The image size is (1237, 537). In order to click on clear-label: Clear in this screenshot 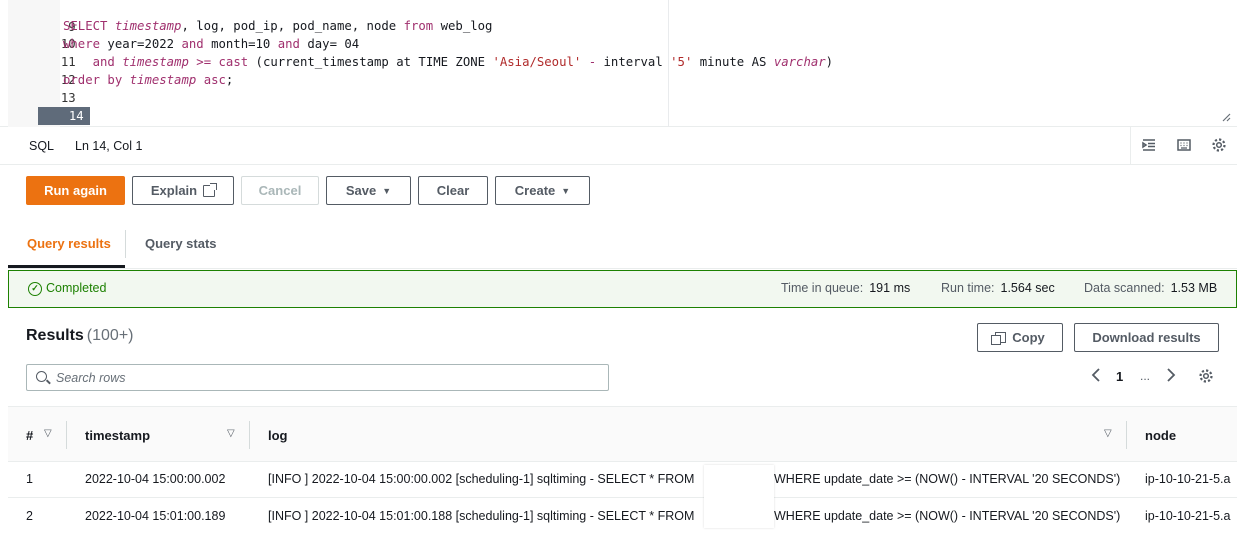, I will do `click(453, 190)`.